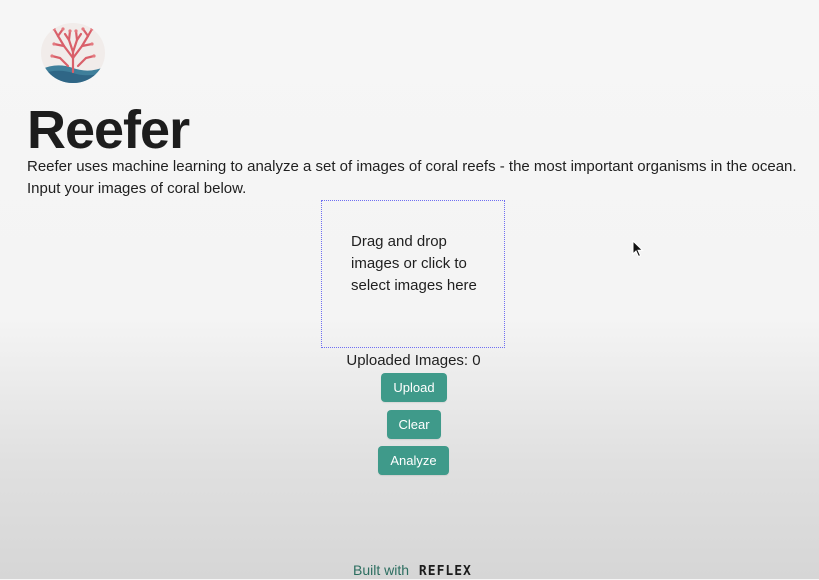  I want to click on upload-button: Upload, so click(414, 387).